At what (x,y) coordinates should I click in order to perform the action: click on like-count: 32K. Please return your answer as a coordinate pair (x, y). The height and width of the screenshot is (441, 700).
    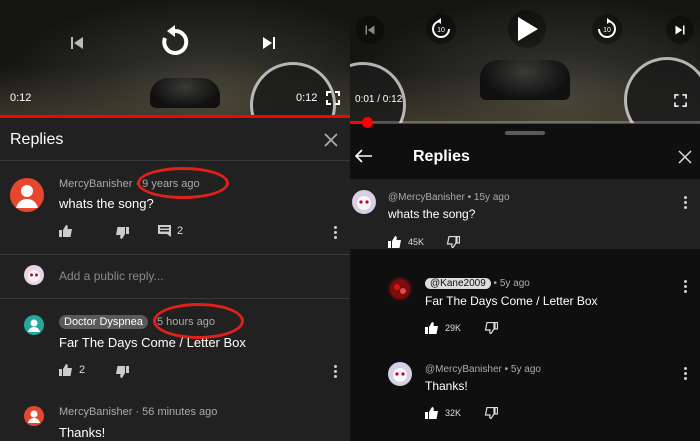
    Looking at the image, I should click on (453, 413).